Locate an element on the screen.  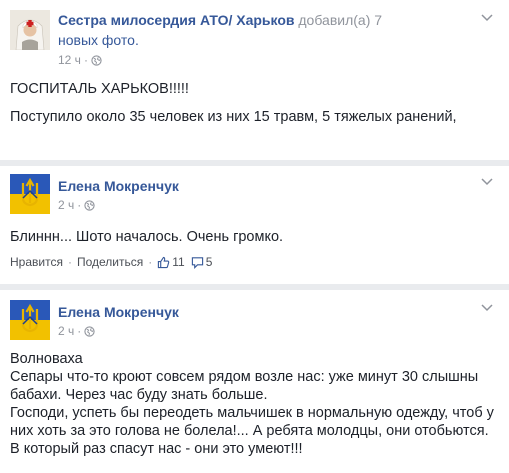
post-actions: Нравится · Поделиться · 11 5 is located at coordinates (111, 262).